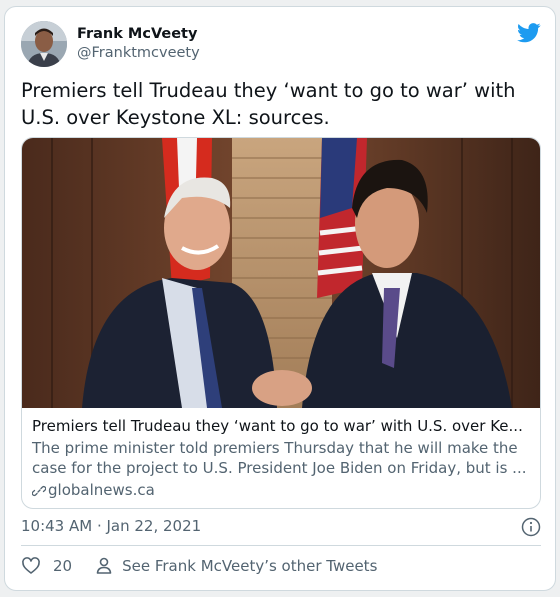  Describe the element at coordinates (281, 526) in the screenshot. I see `tweet-meta: 10:43 AM · Jan 22, 2021` at that location.